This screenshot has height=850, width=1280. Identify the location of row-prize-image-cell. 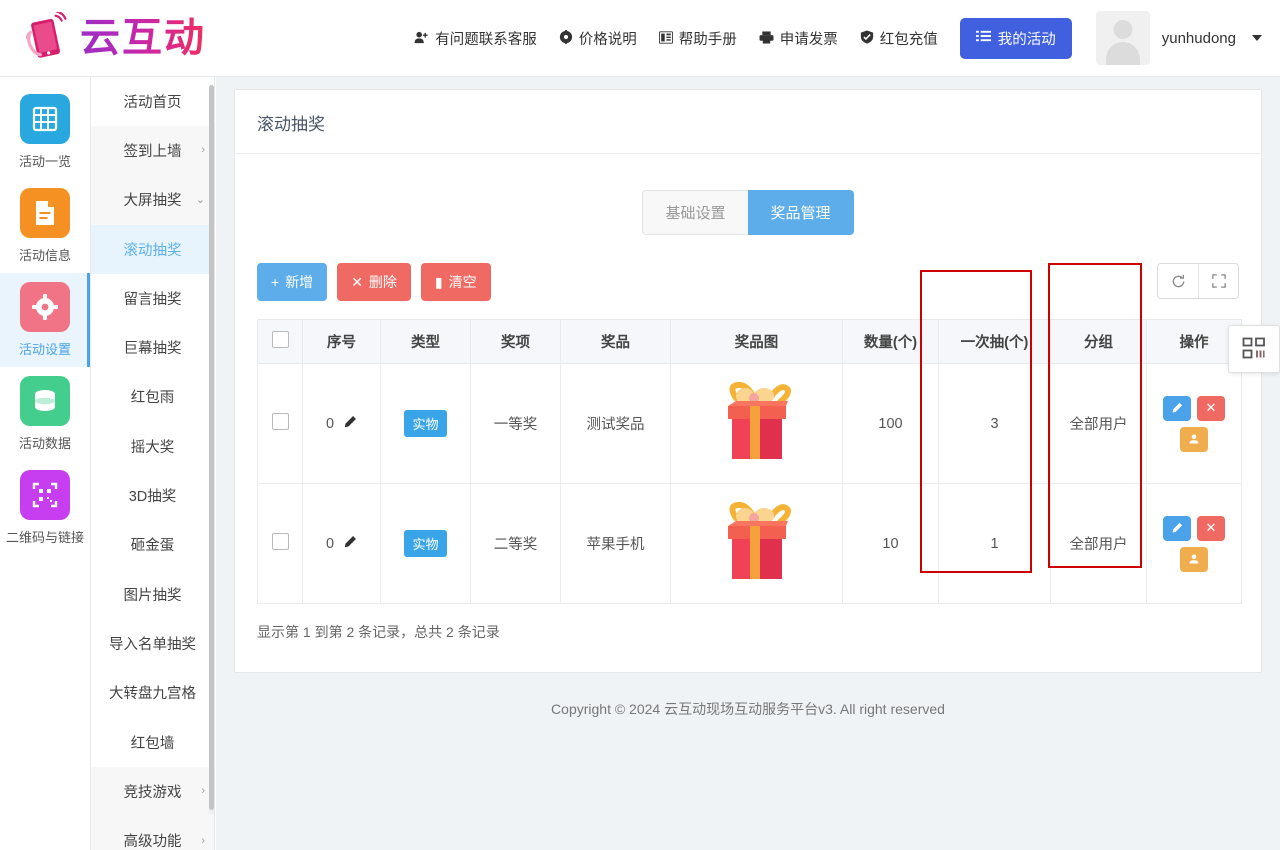
(756, 543).